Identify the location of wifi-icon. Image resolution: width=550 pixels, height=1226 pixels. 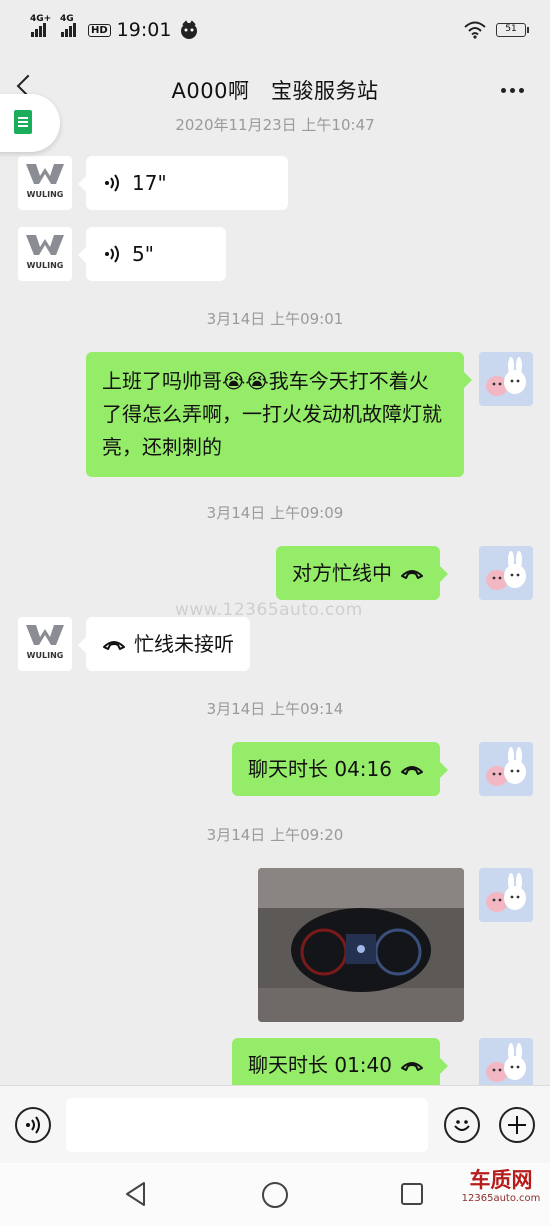
(475, 30).